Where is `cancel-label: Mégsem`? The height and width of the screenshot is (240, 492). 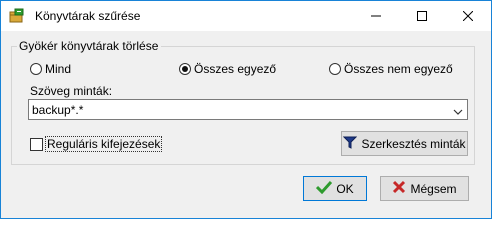 cancel-label: Mégsem is located at coordinates (433, 188).